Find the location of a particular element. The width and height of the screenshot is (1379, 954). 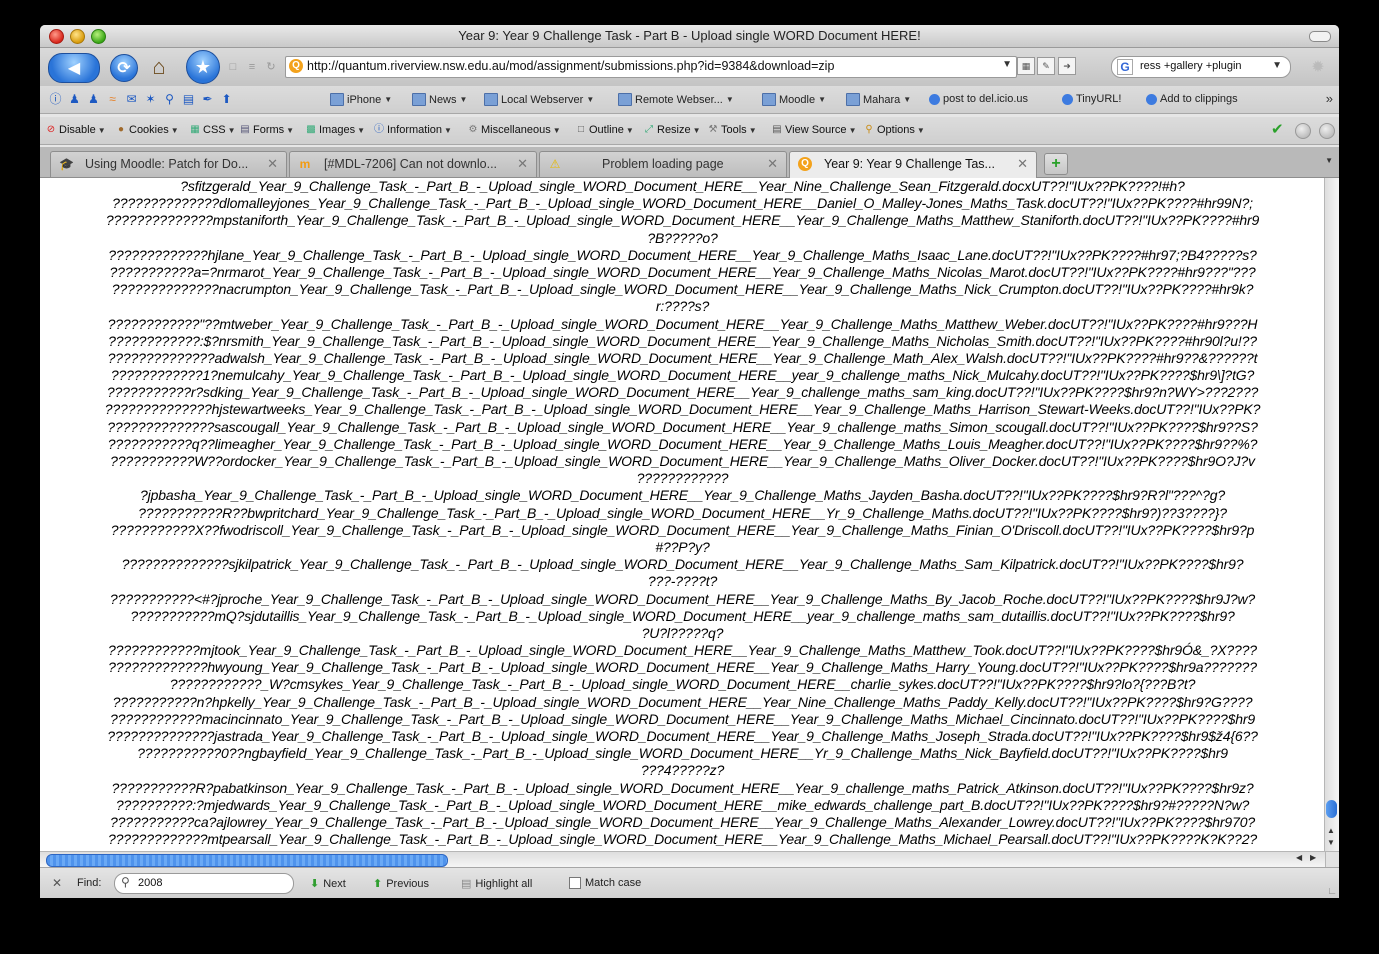

sparkle-icon: ✶ is located at coordinates (150, 99).